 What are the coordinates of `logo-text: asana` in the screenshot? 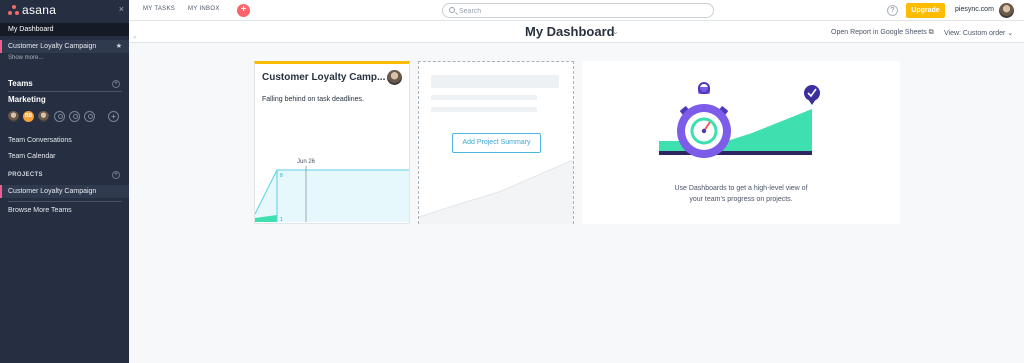 It's located at (39, 10).